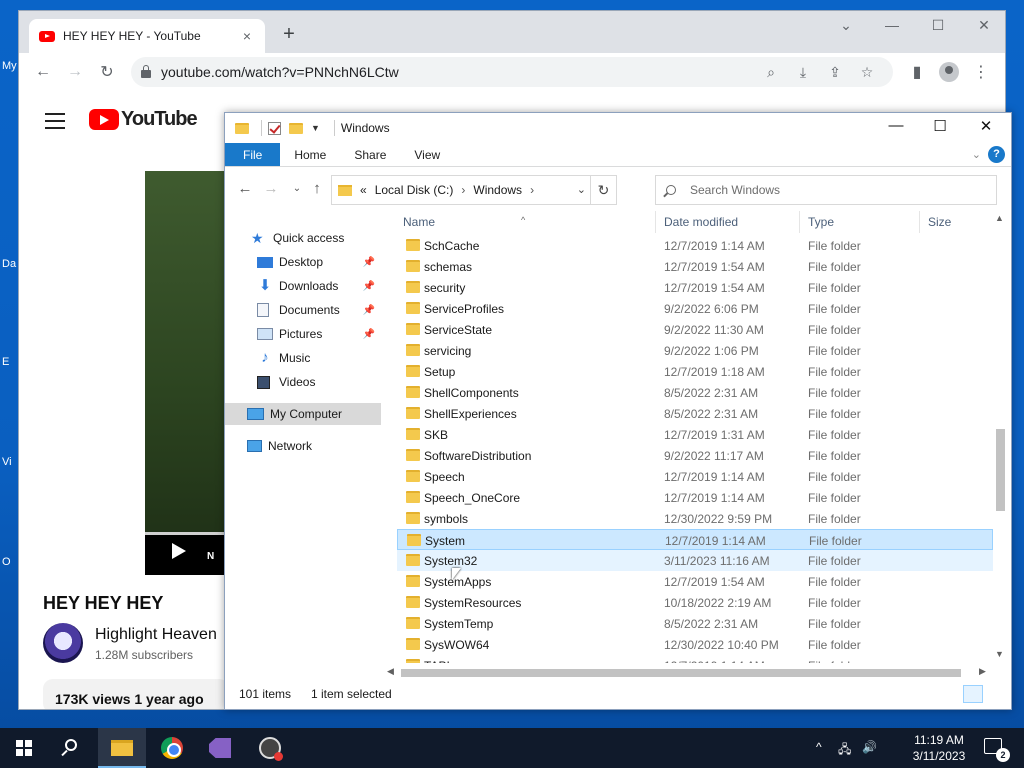  What do you see at coordinates (821, 222) in the screenshot?
I see `column-header-type: Type` at bounding box center [821, 222].